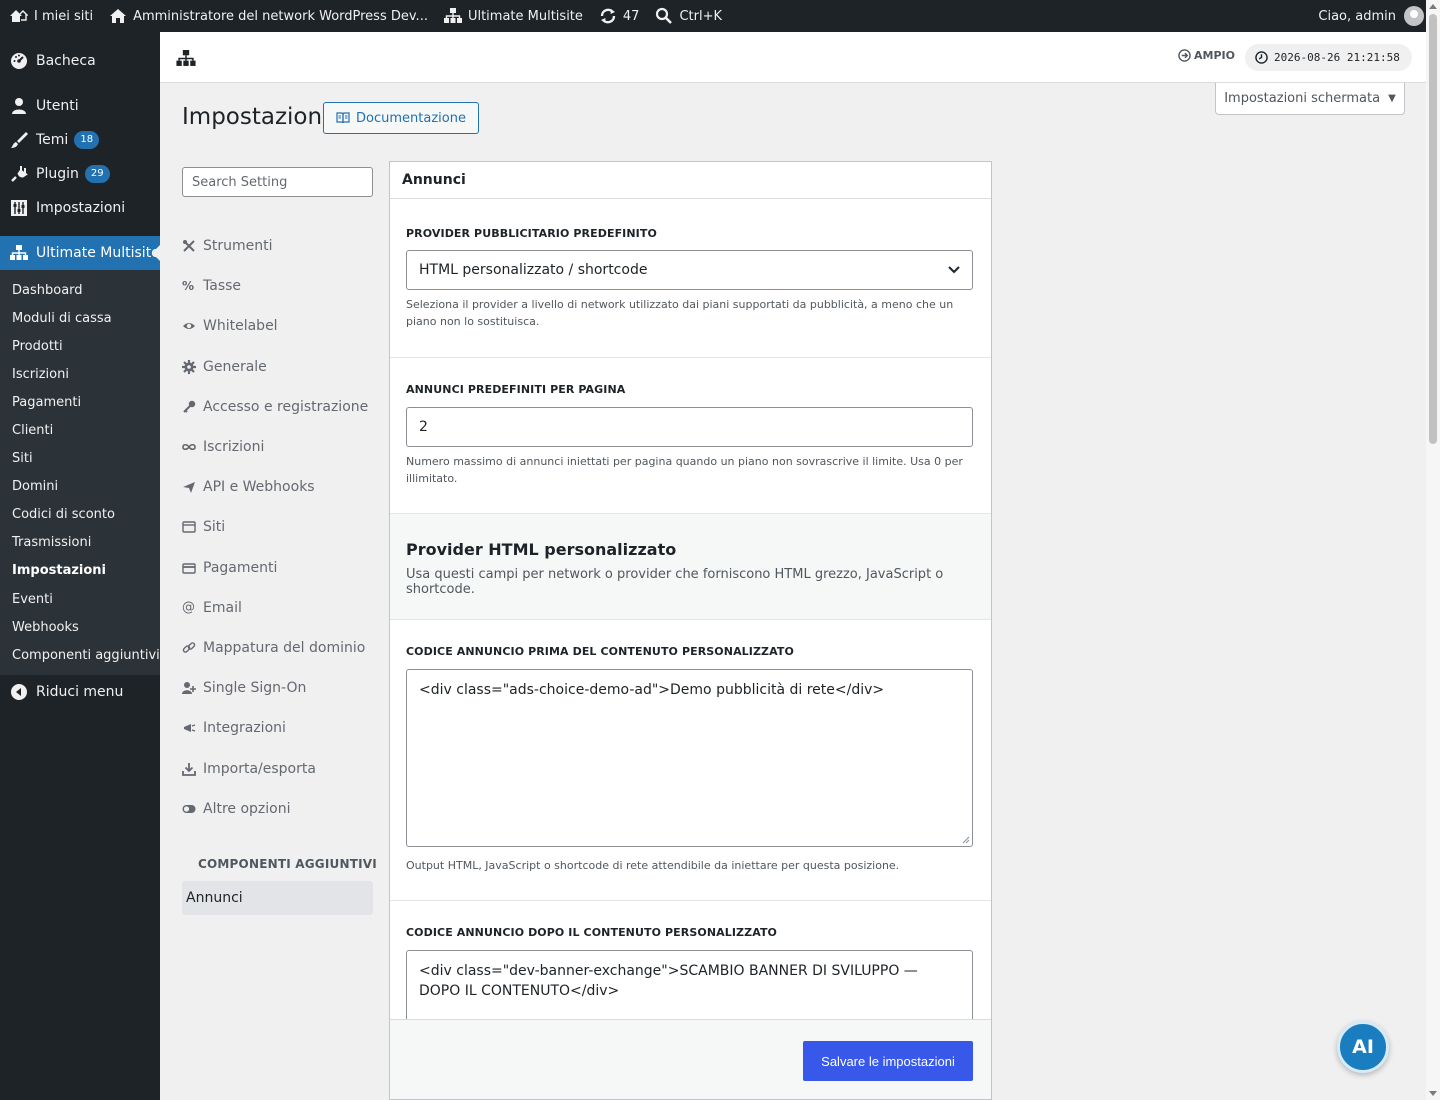 The image size is (1440, 1100). Describe the element at coordinates (888, 1061) in the screenshot. I see `save-settings-button: Salvare le impostazioni` at that location.